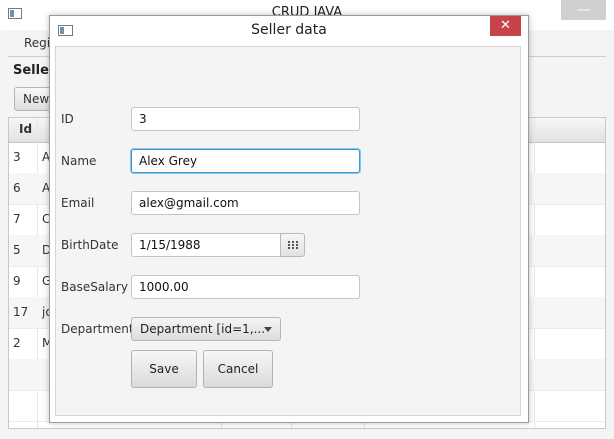 The height and width of the screenshot is (439, 614). I want to click on dialog-title: Seller data, so click(289, 30).